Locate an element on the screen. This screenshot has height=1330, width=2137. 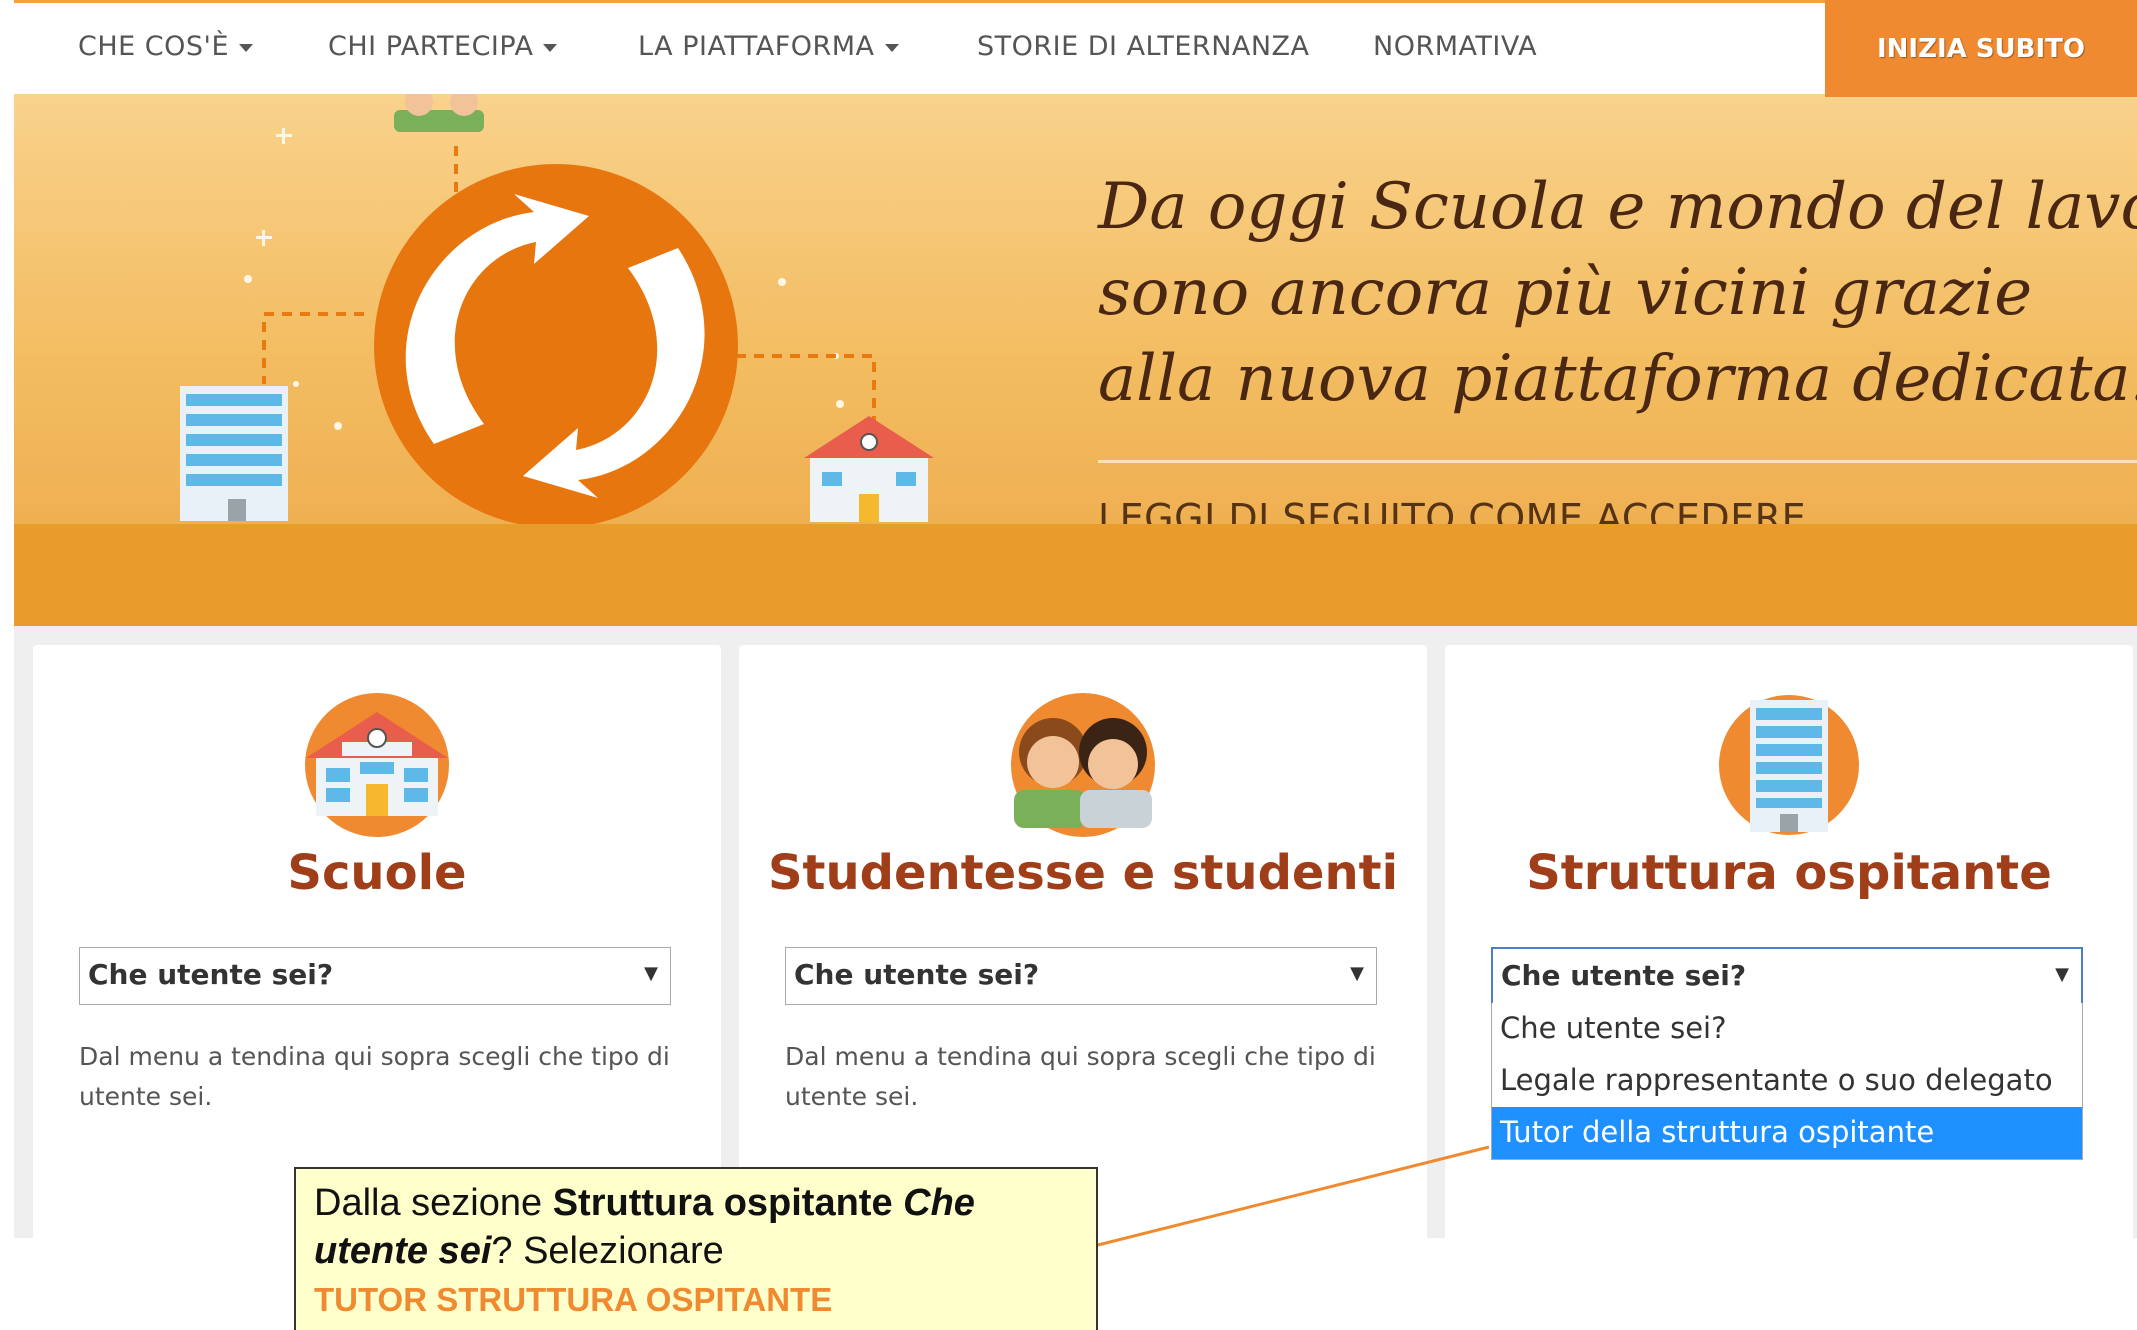
hero-headline-line: sono ancora più vicini grazie is located at coordinates (1565, 293).